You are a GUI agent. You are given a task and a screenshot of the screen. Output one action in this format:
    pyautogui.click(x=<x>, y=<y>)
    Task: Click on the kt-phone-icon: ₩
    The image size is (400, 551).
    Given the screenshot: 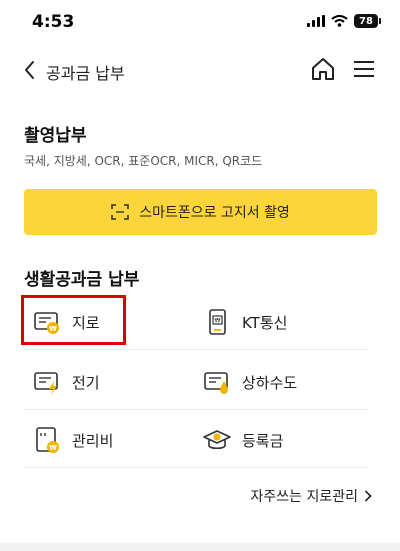 What is the action you would take?
    pyautogui.click(x=217, y=322)
    